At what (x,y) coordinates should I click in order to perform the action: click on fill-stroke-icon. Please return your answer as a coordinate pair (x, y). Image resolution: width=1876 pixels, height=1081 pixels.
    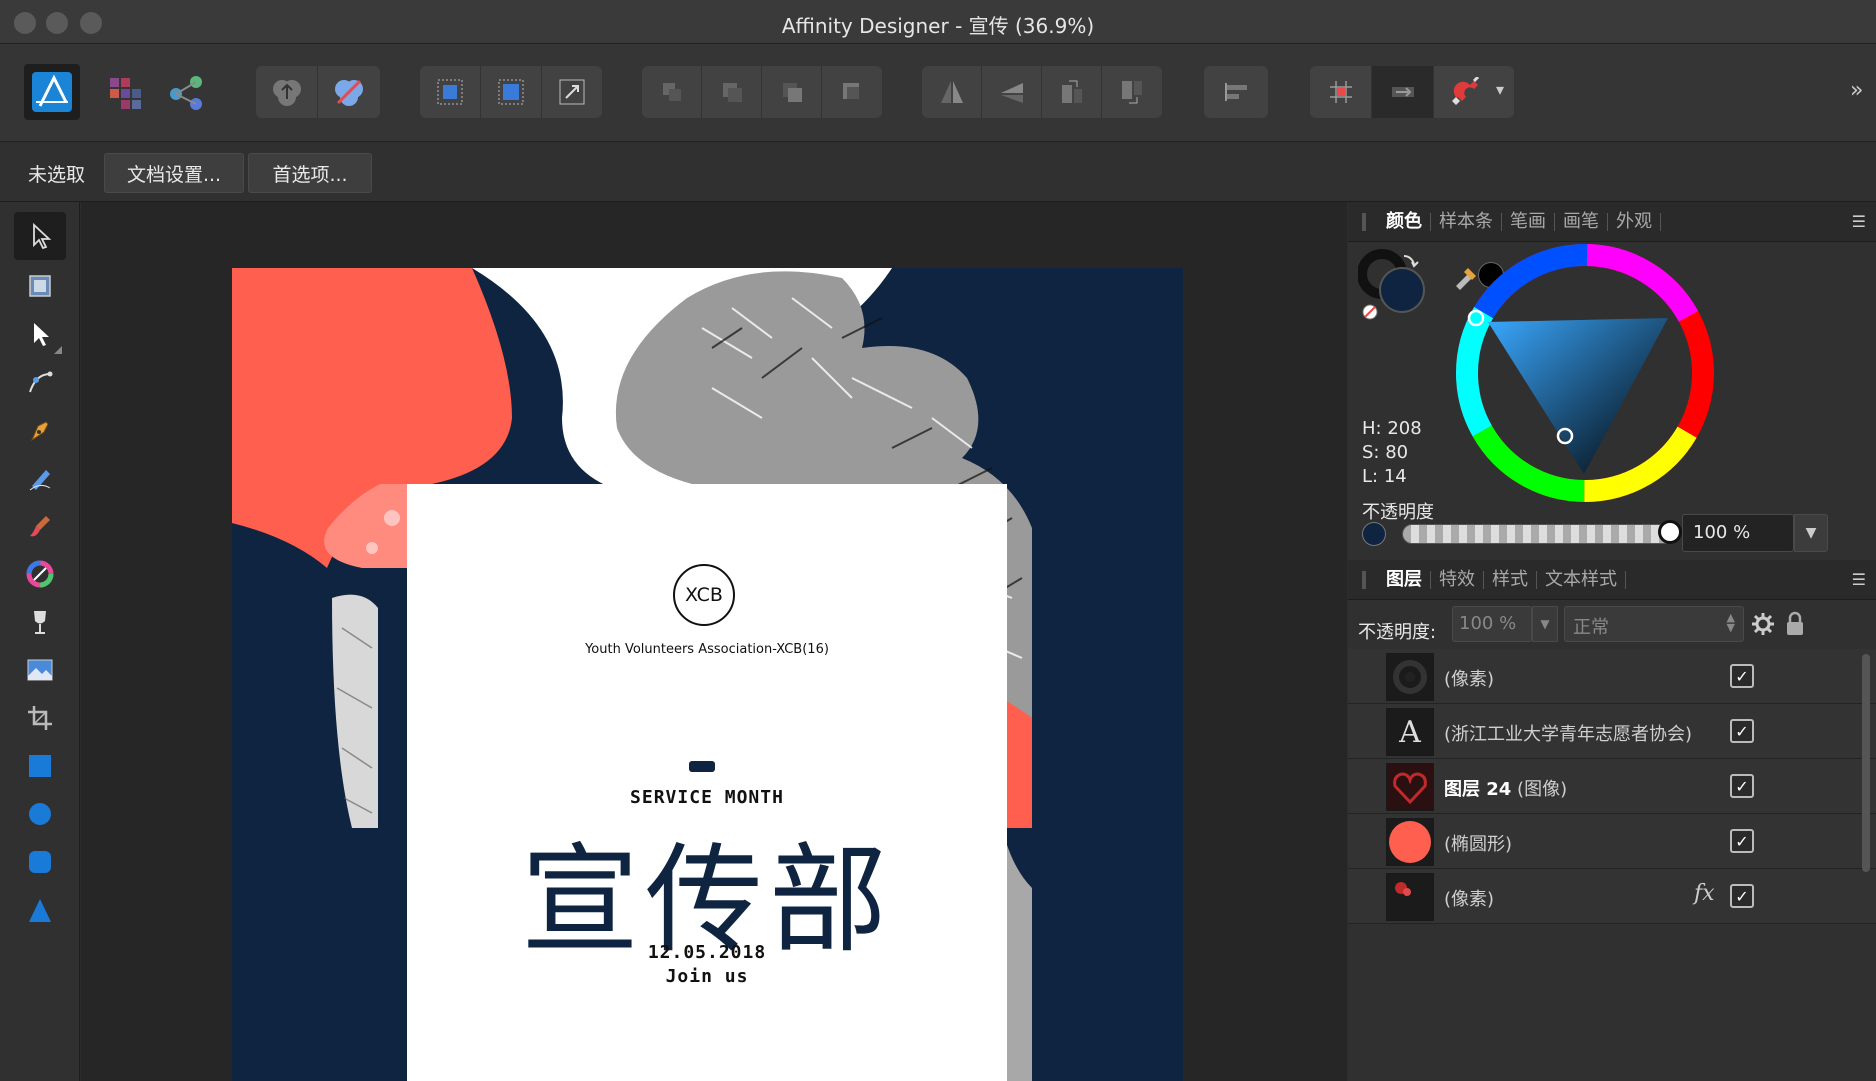
    Looking at the image, I should click on (1398, 293).